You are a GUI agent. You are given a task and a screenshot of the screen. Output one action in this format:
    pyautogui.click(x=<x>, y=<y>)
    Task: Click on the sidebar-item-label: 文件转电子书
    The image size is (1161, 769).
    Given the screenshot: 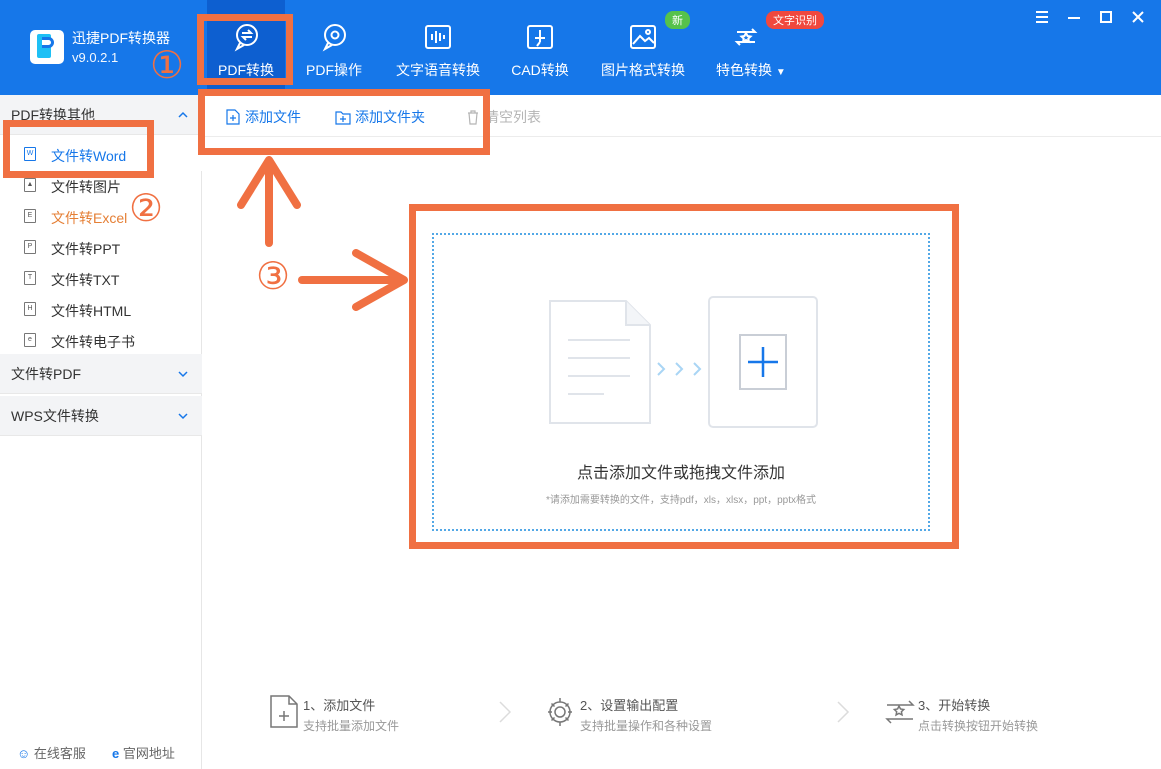 What is the action you would take?
    pyautogui.click(x=93, y=342)
    